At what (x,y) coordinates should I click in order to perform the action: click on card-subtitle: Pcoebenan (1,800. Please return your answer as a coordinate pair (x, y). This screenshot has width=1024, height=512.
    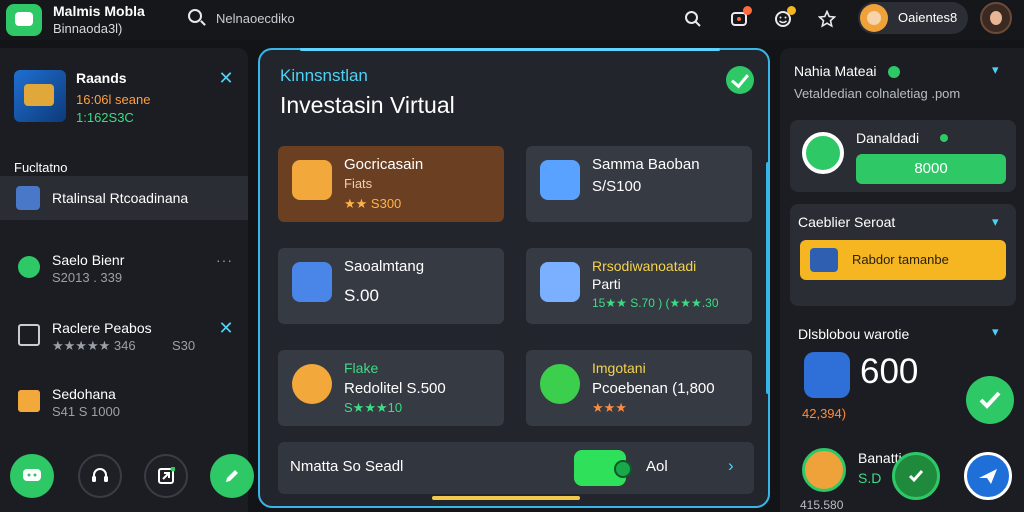
    Looking at the image, I should click on (653, 388).